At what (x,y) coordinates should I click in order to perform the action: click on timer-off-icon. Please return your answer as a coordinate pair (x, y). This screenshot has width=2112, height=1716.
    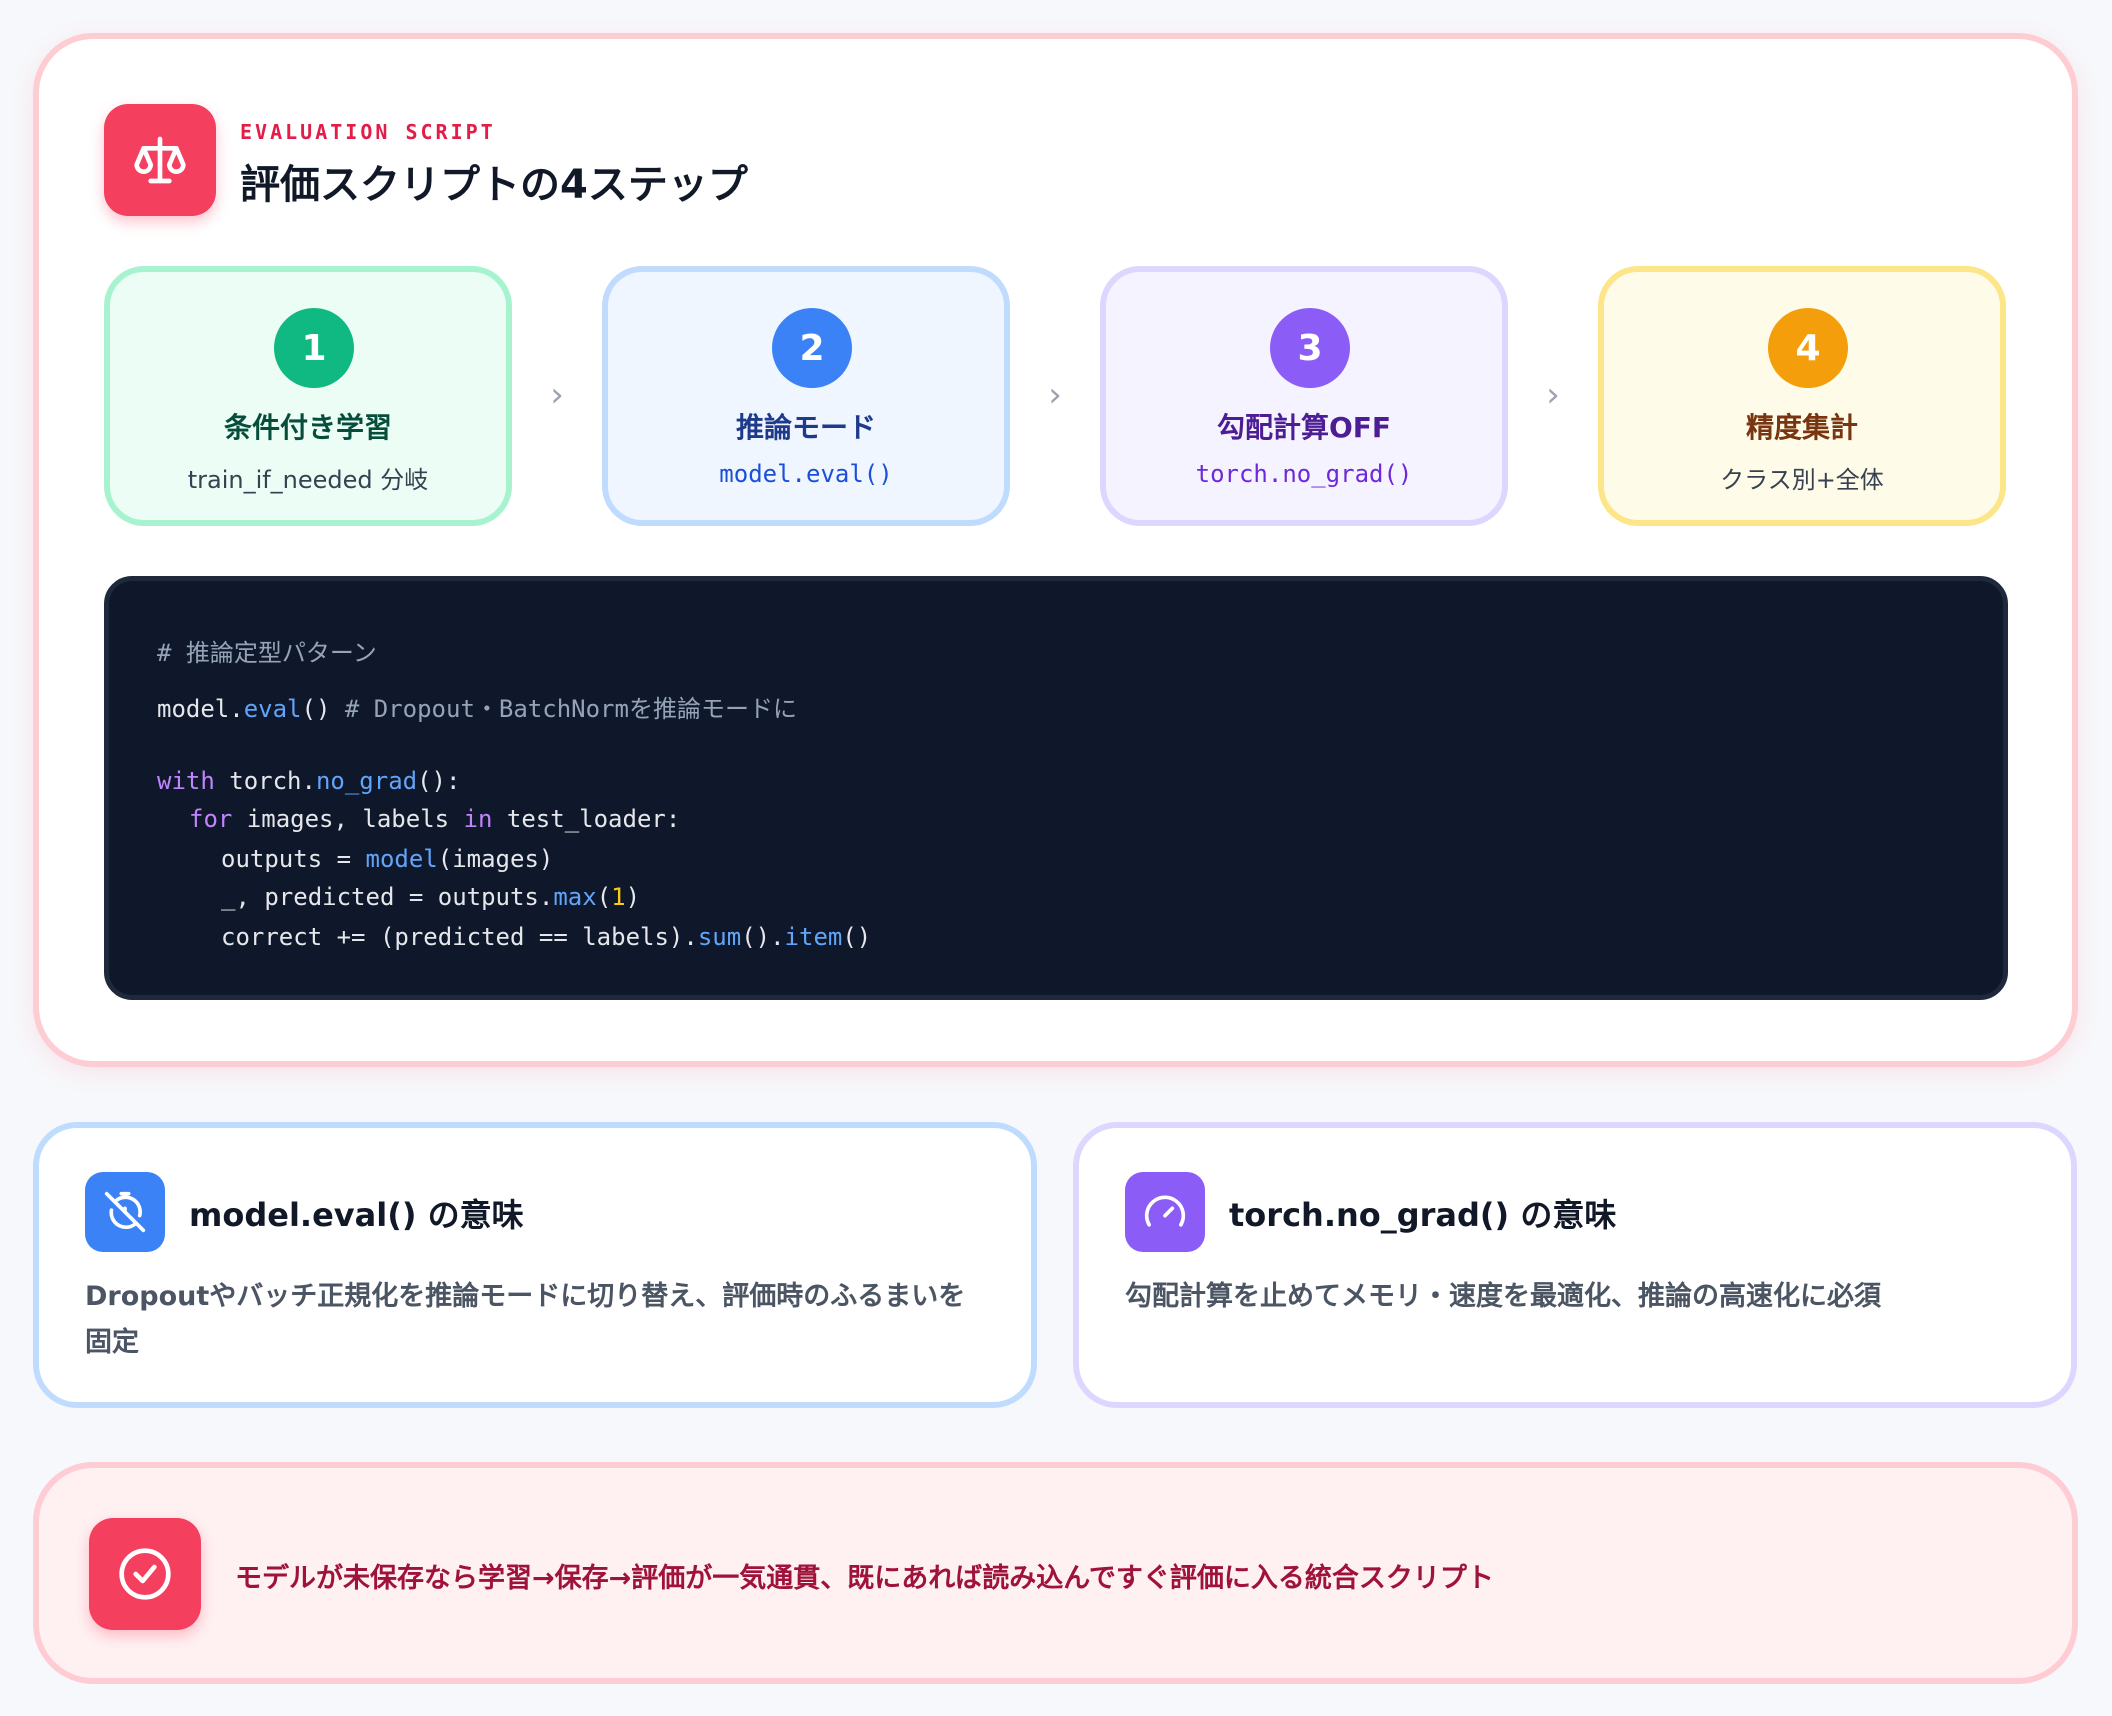
    Looking at the image, I should click on (125, 1212).